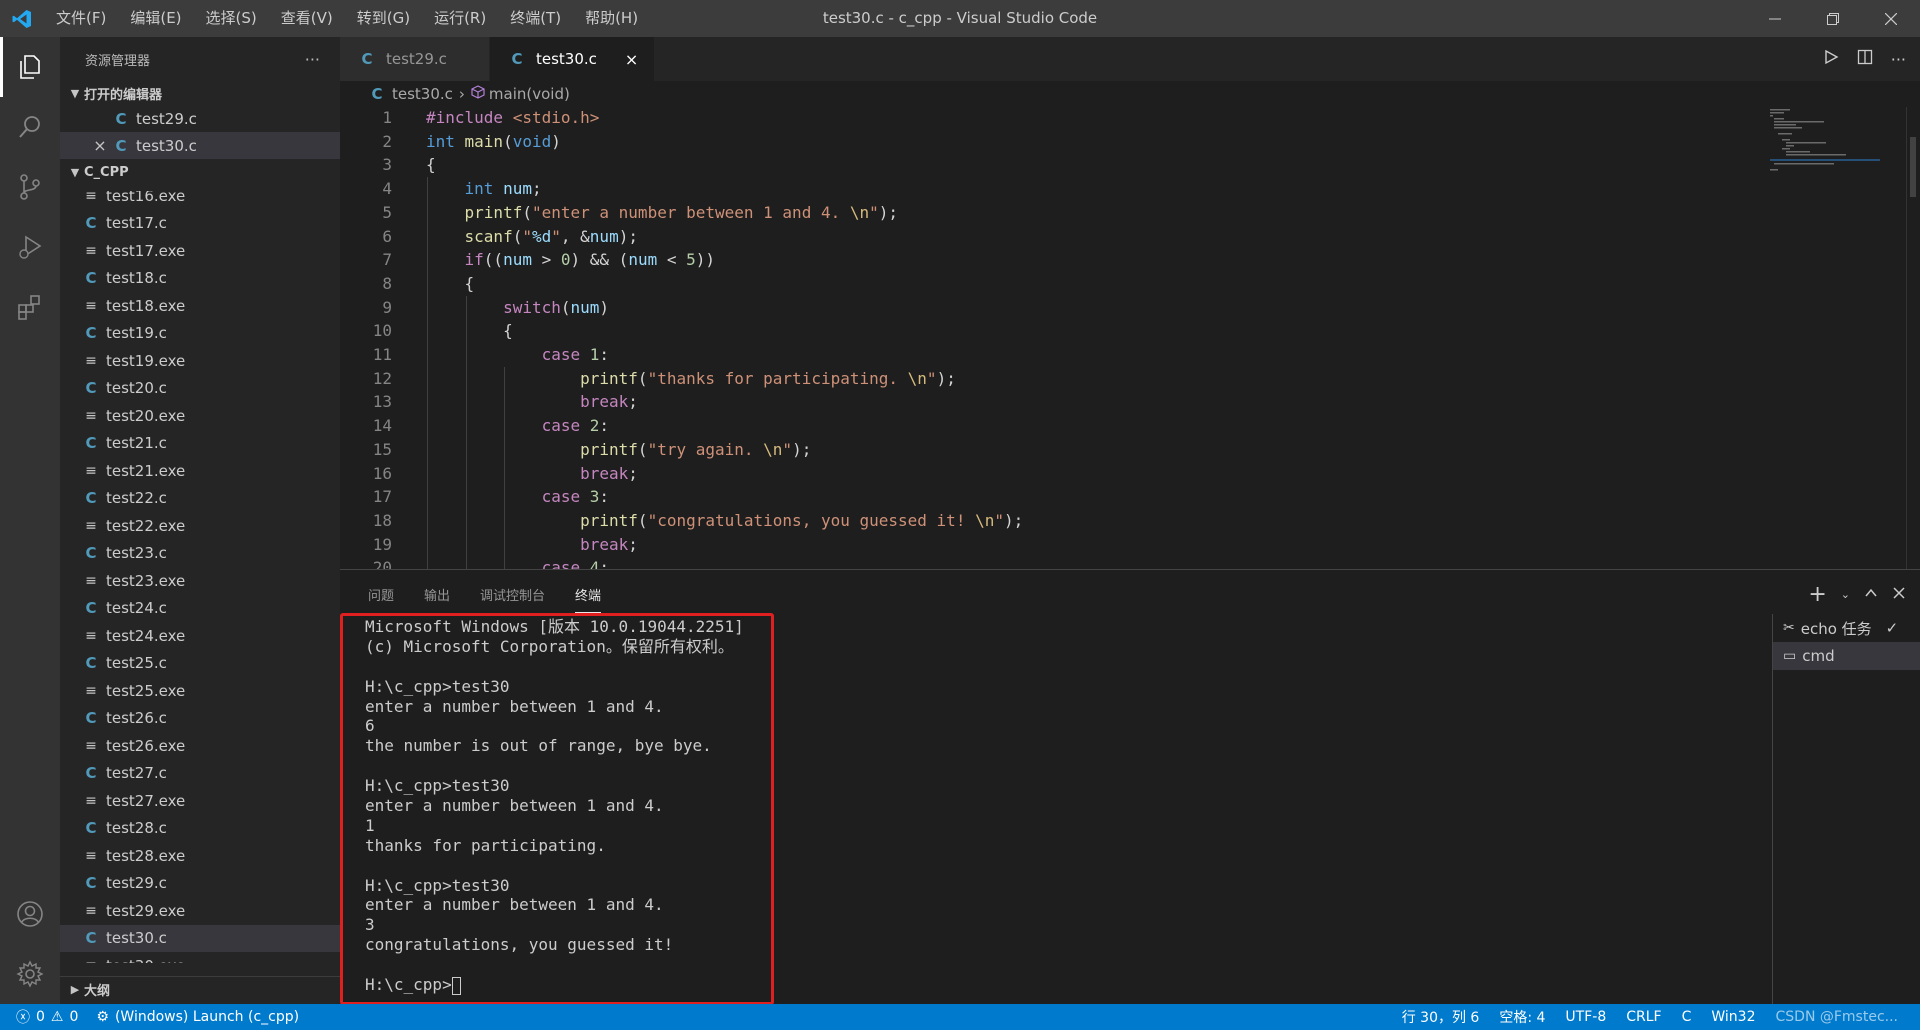  What do you see at coordinates (573, 59) in the screenshot?
I see `editor-tab: Ctest30.c ×` at bounding box center [573, 59].